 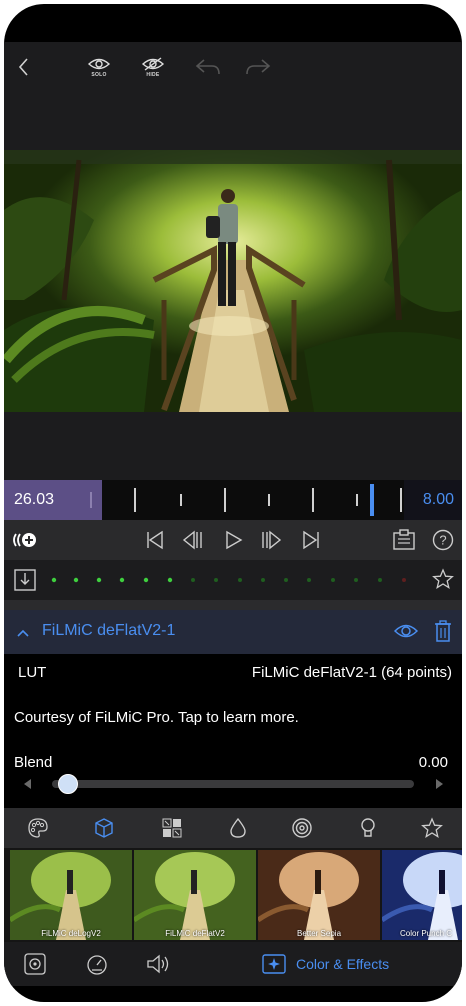 What do you see at coordinates (426, 933) in the screenshot?
I see `thumbnail-label: Color Punch C` at bounding box center [426, 933].